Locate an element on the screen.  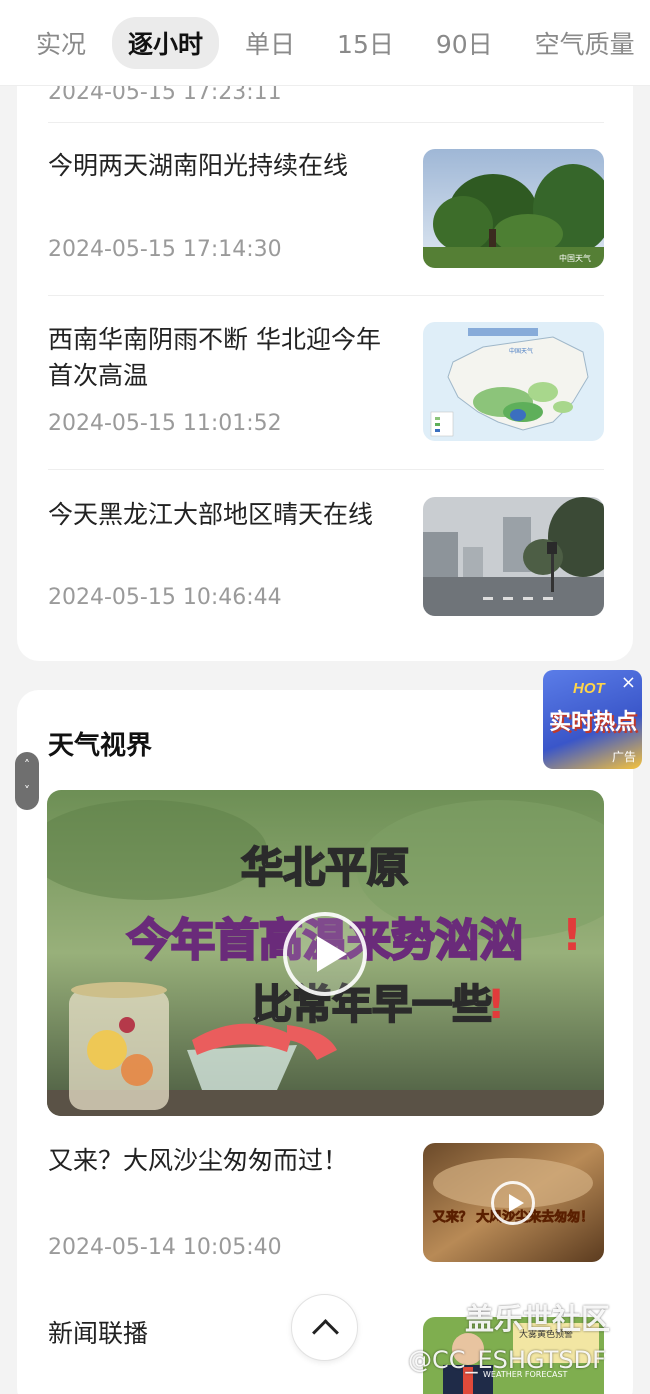
tab-15-day: 15日 is located at coordinates (365, 43).